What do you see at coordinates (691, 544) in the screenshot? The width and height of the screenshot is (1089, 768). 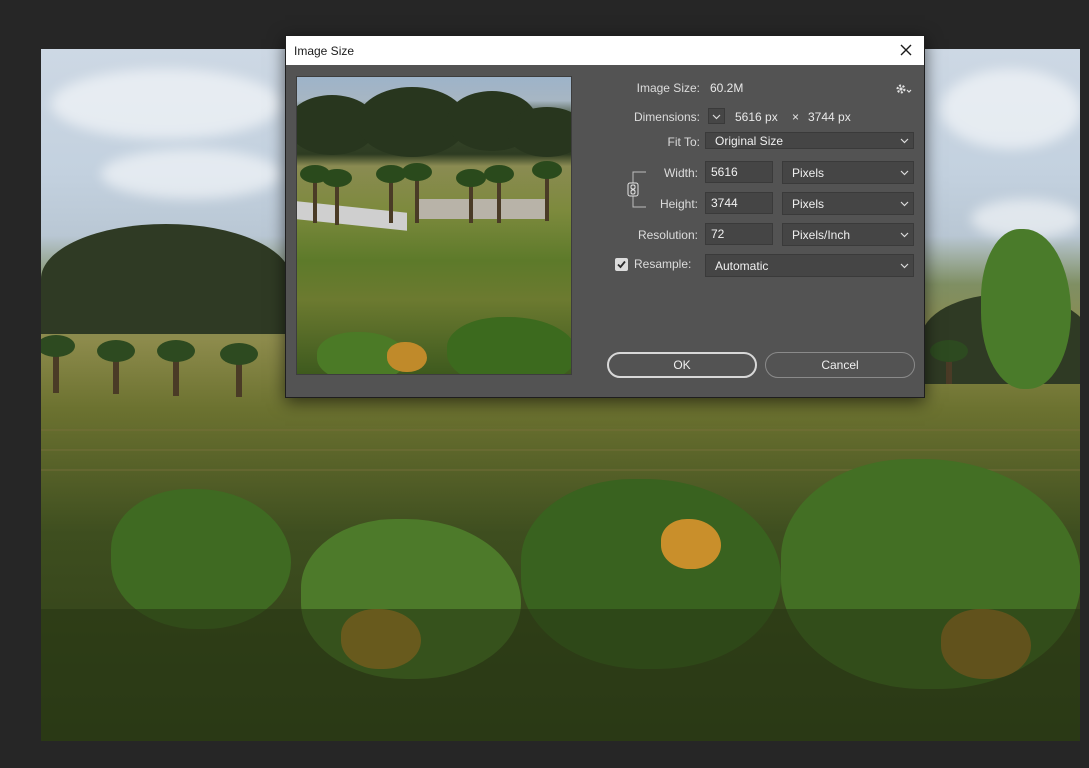 I see `autumn-leaf` at bounding box center [691, 544].